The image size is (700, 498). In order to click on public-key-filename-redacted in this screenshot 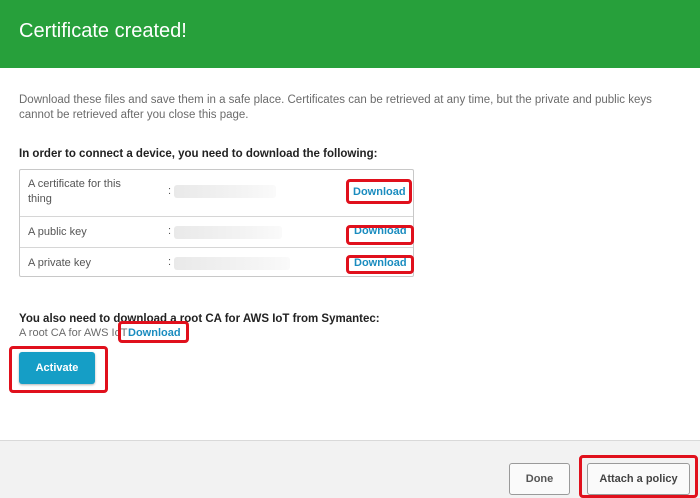, I will do `click(228, 232)`.